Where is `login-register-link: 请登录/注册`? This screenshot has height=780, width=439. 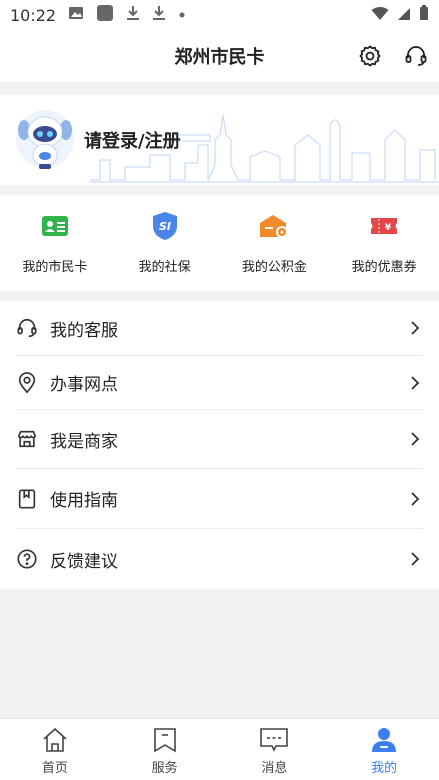 login-register-link: 请登录/注册 is located at coordinates (132, 140).